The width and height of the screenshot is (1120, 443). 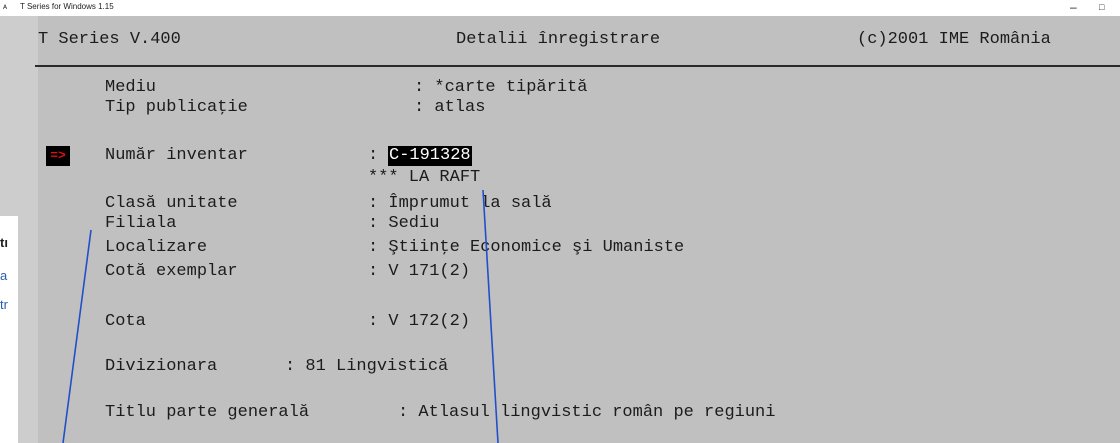 I want to click on annotation-line-left, so click(x=77, y=336).